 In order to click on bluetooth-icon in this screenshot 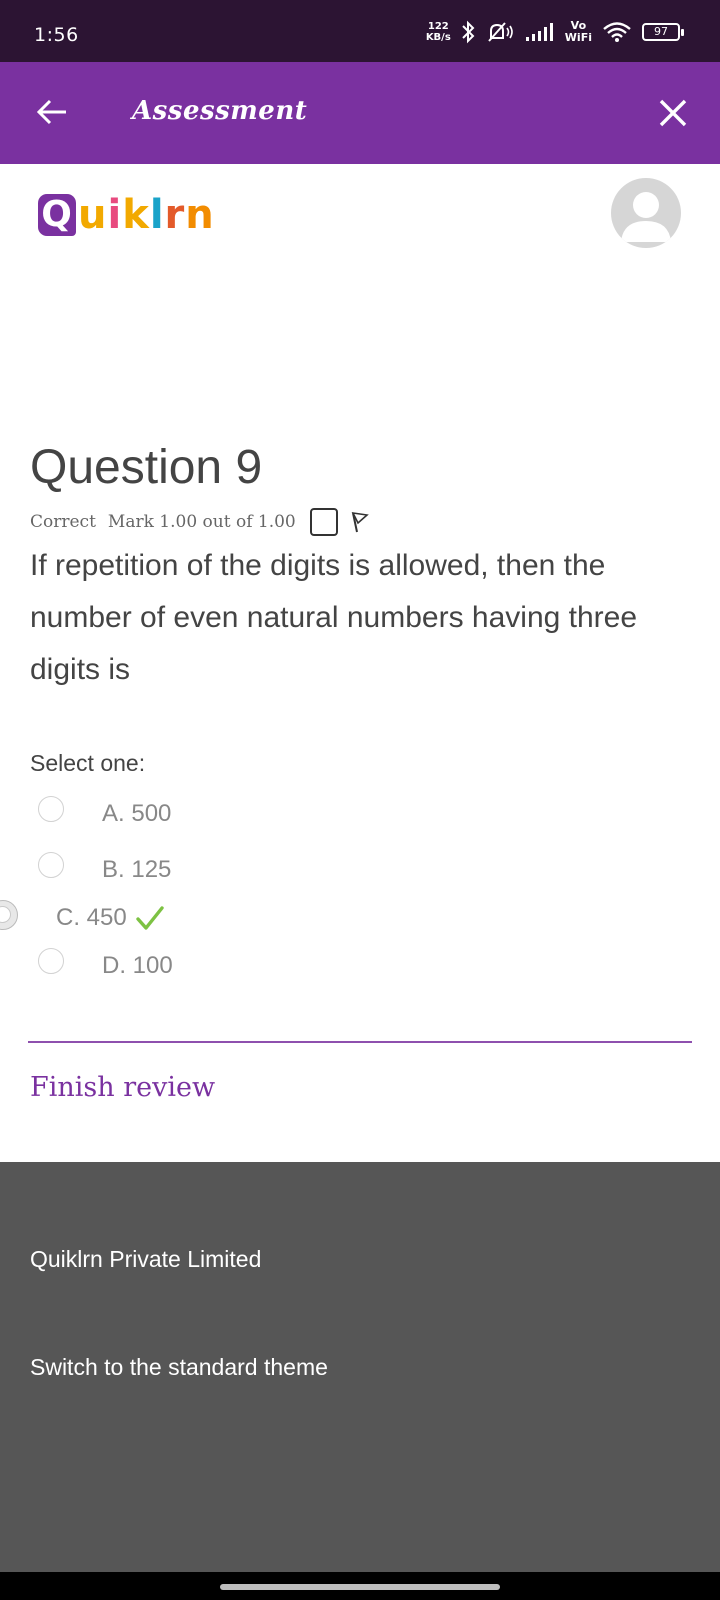, I will do `click(468, 32)`.